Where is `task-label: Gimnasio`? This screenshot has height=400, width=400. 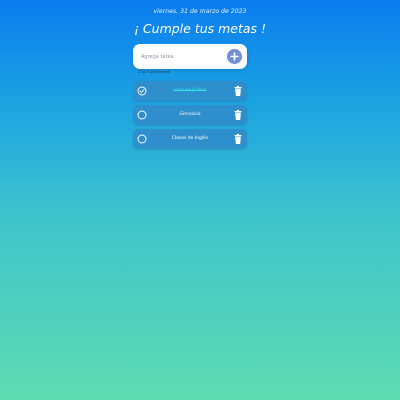 task-label: Gimnasio is located at coordinates (190, 114).